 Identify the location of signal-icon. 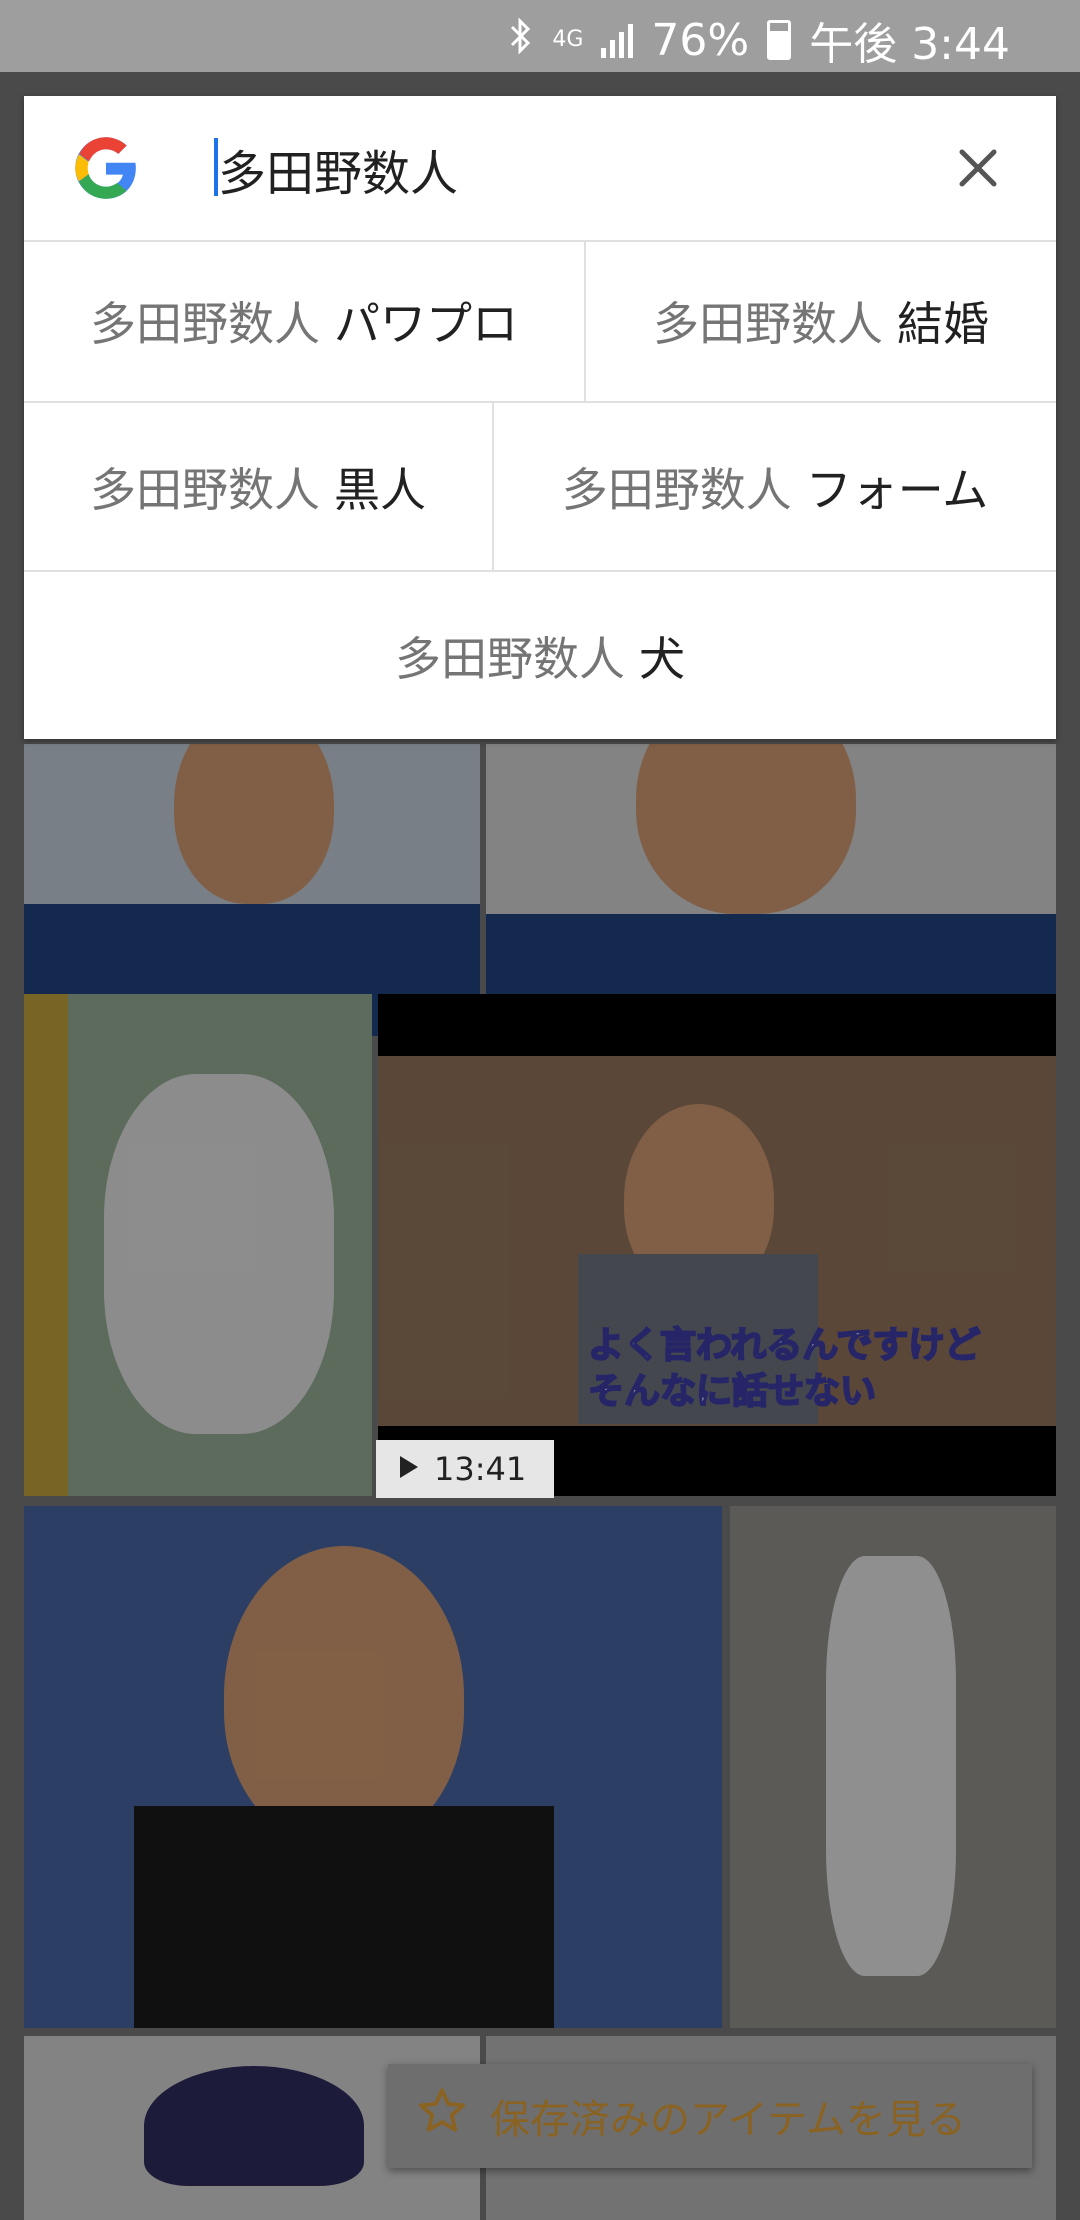
(617, 40).